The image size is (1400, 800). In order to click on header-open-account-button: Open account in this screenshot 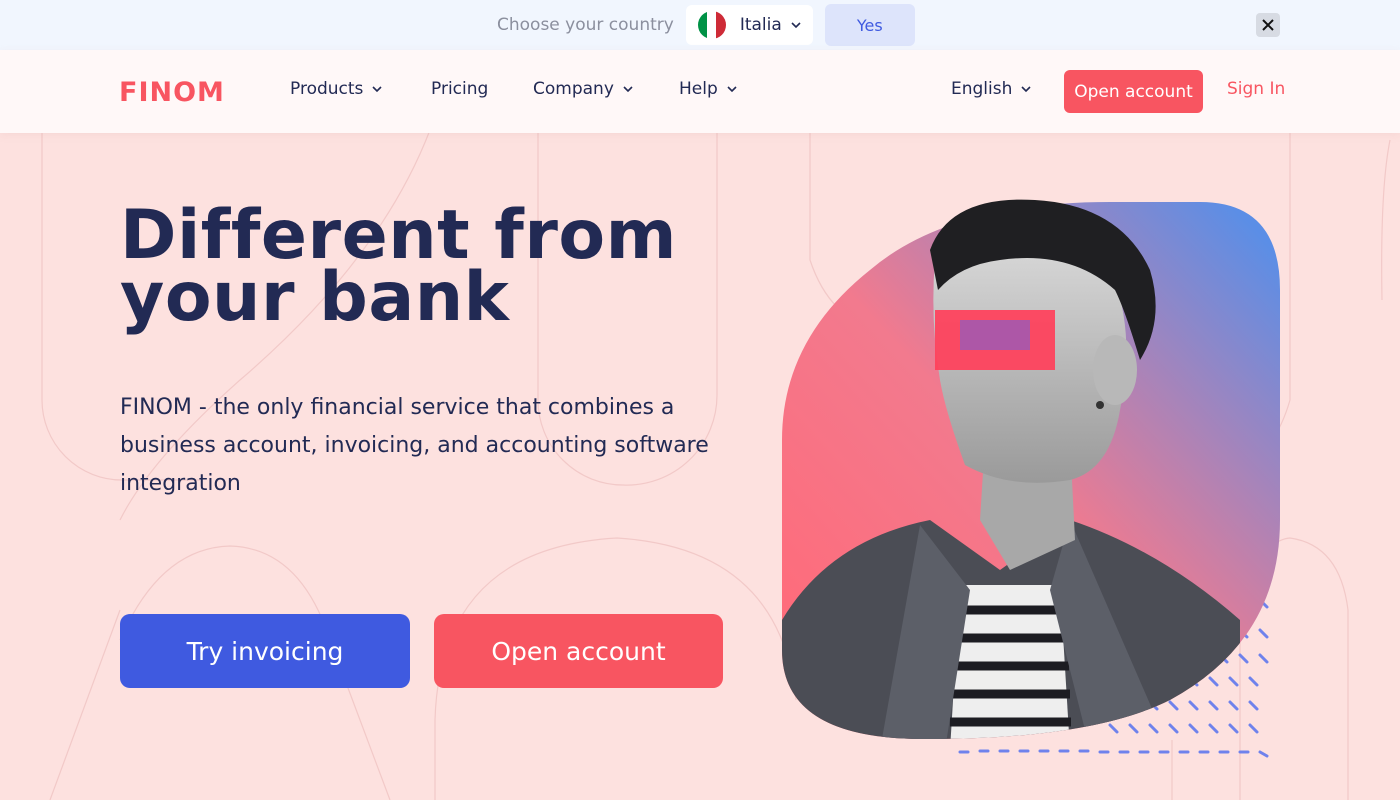, I will do `click(1133, 91)`.